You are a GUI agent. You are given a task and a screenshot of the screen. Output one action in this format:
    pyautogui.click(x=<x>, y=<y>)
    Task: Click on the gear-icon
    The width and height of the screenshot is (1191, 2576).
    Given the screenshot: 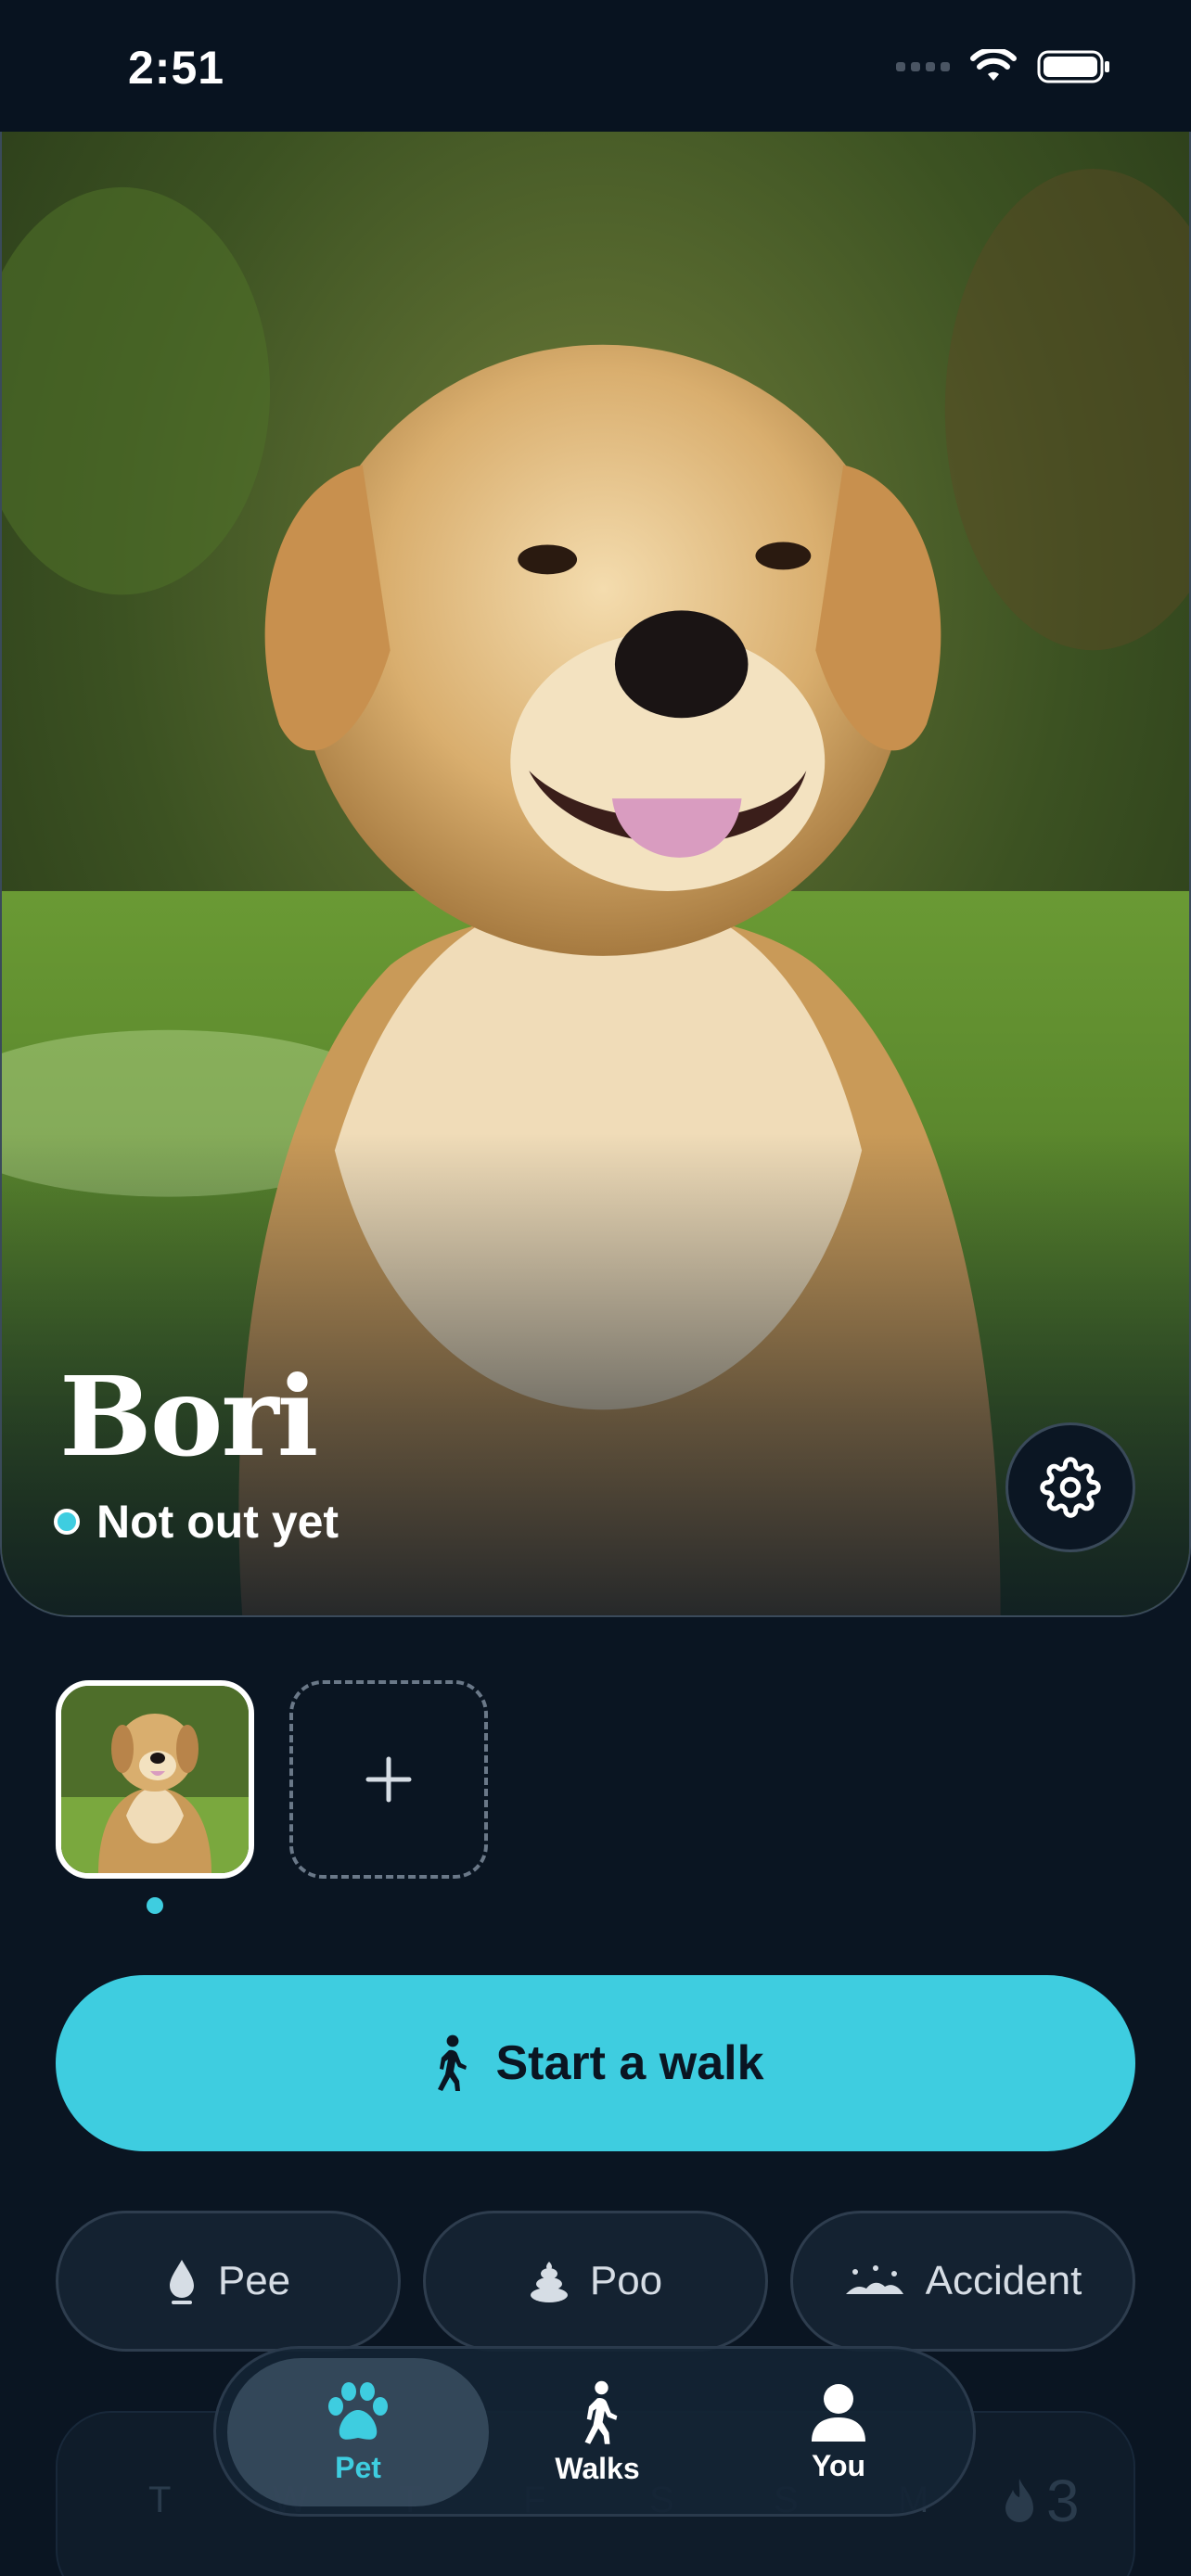 What is the action you would take?
    pyautogui.click(x=1070, y=1487)
    